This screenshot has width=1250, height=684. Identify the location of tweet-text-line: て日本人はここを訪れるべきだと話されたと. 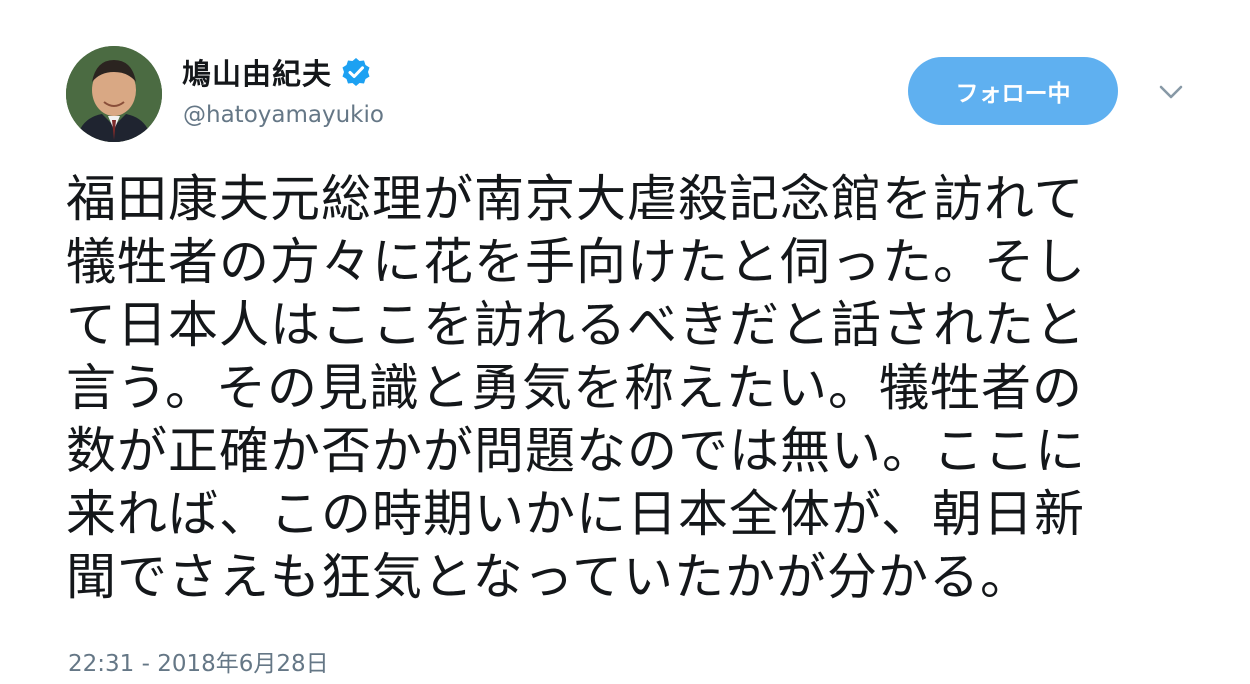
(576, 325).